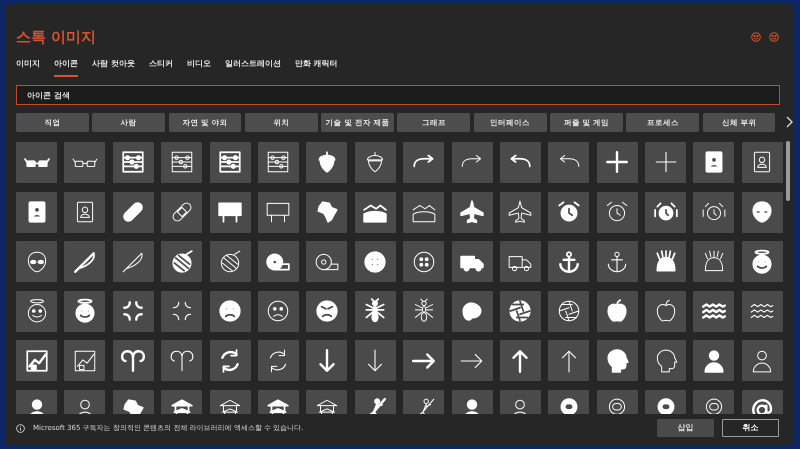 The height and width of the screenshot is (449, 800). Describe the element at coordinates (316, 67) in the screenshot. I see `tab: 만화 캐릭터` at that location.